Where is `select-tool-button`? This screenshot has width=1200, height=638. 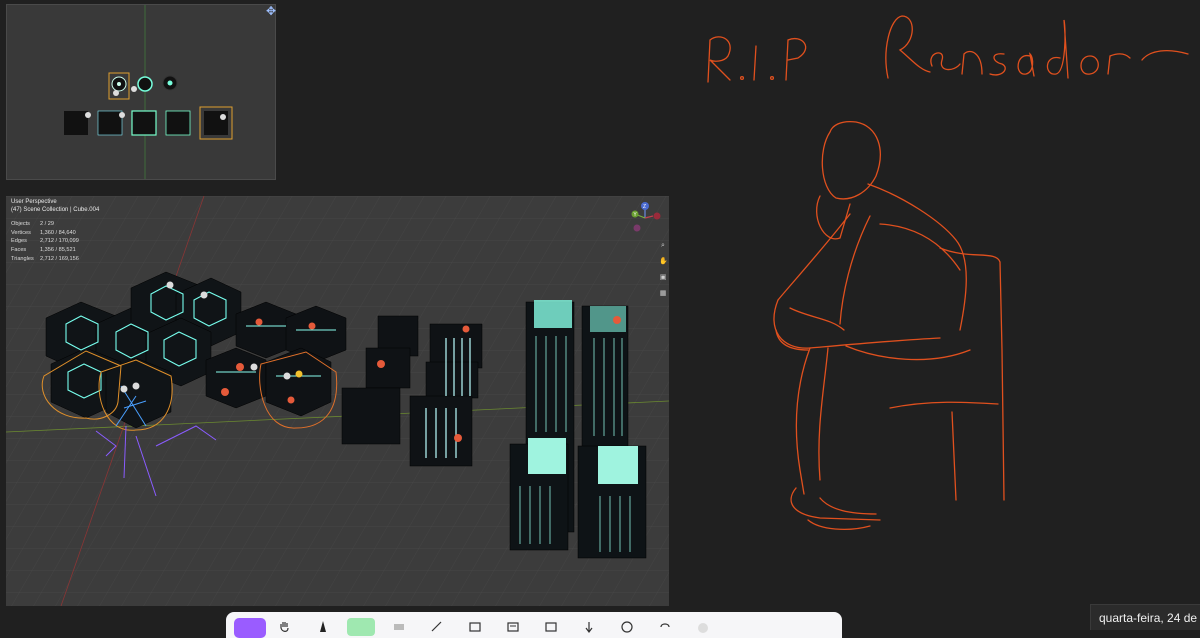 select-tool-button is located at coordinates (250, 628).